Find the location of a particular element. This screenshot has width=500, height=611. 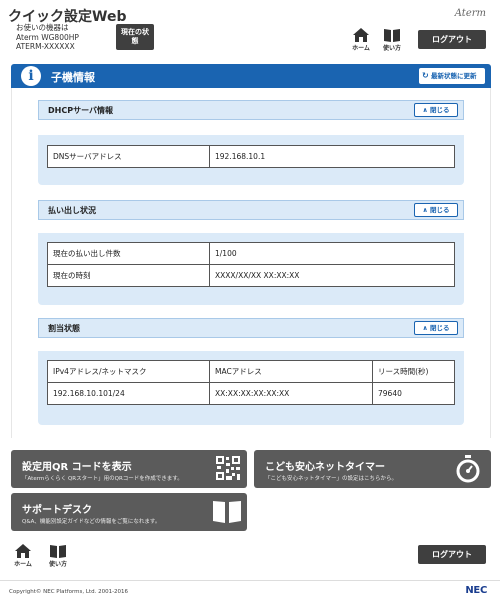

lease-section-title: 払い出し状況 is located at coordinates (72, 210).